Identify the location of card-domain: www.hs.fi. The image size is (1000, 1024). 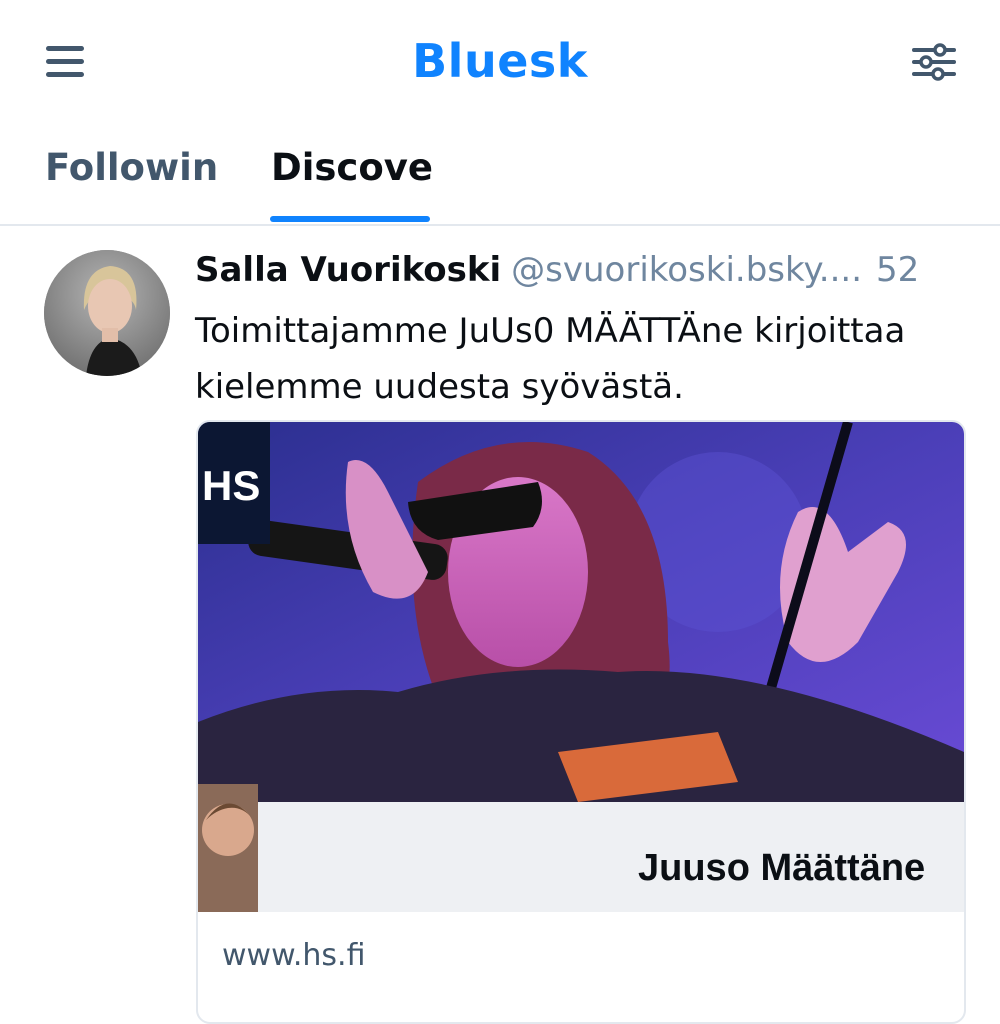
(294, 955).